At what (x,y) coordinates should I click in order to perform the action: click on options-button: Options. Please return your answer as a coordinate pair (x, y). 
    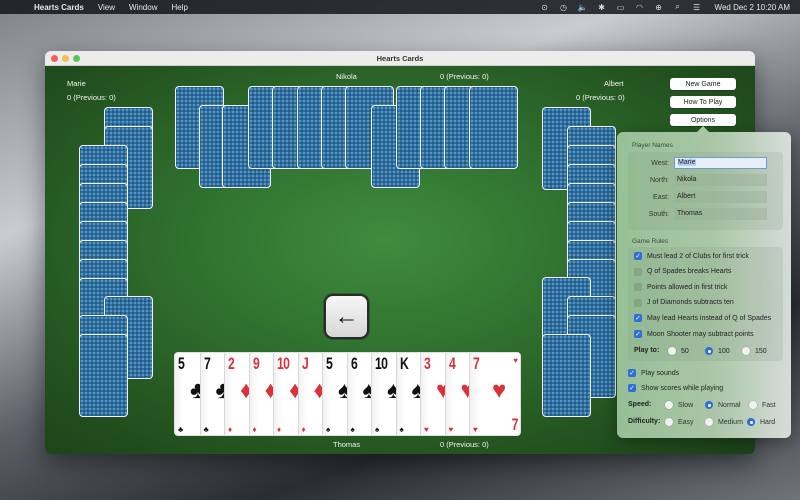
    Looking at the image, I should click on (703, 120).